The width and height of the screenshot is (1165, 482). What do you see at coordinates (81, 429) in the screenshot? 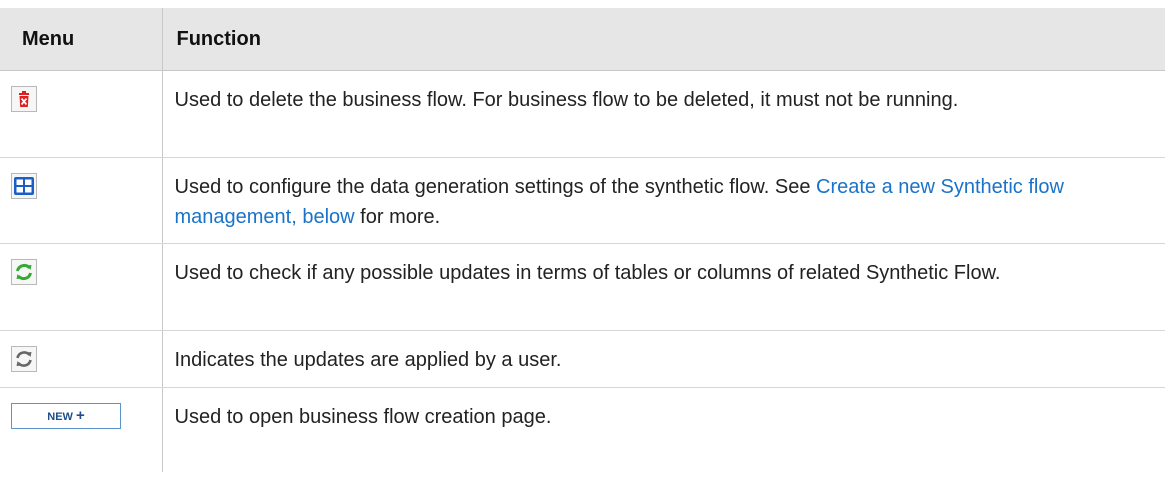
I see `menu-cell: NEW +` at bounding box center [81, 429].